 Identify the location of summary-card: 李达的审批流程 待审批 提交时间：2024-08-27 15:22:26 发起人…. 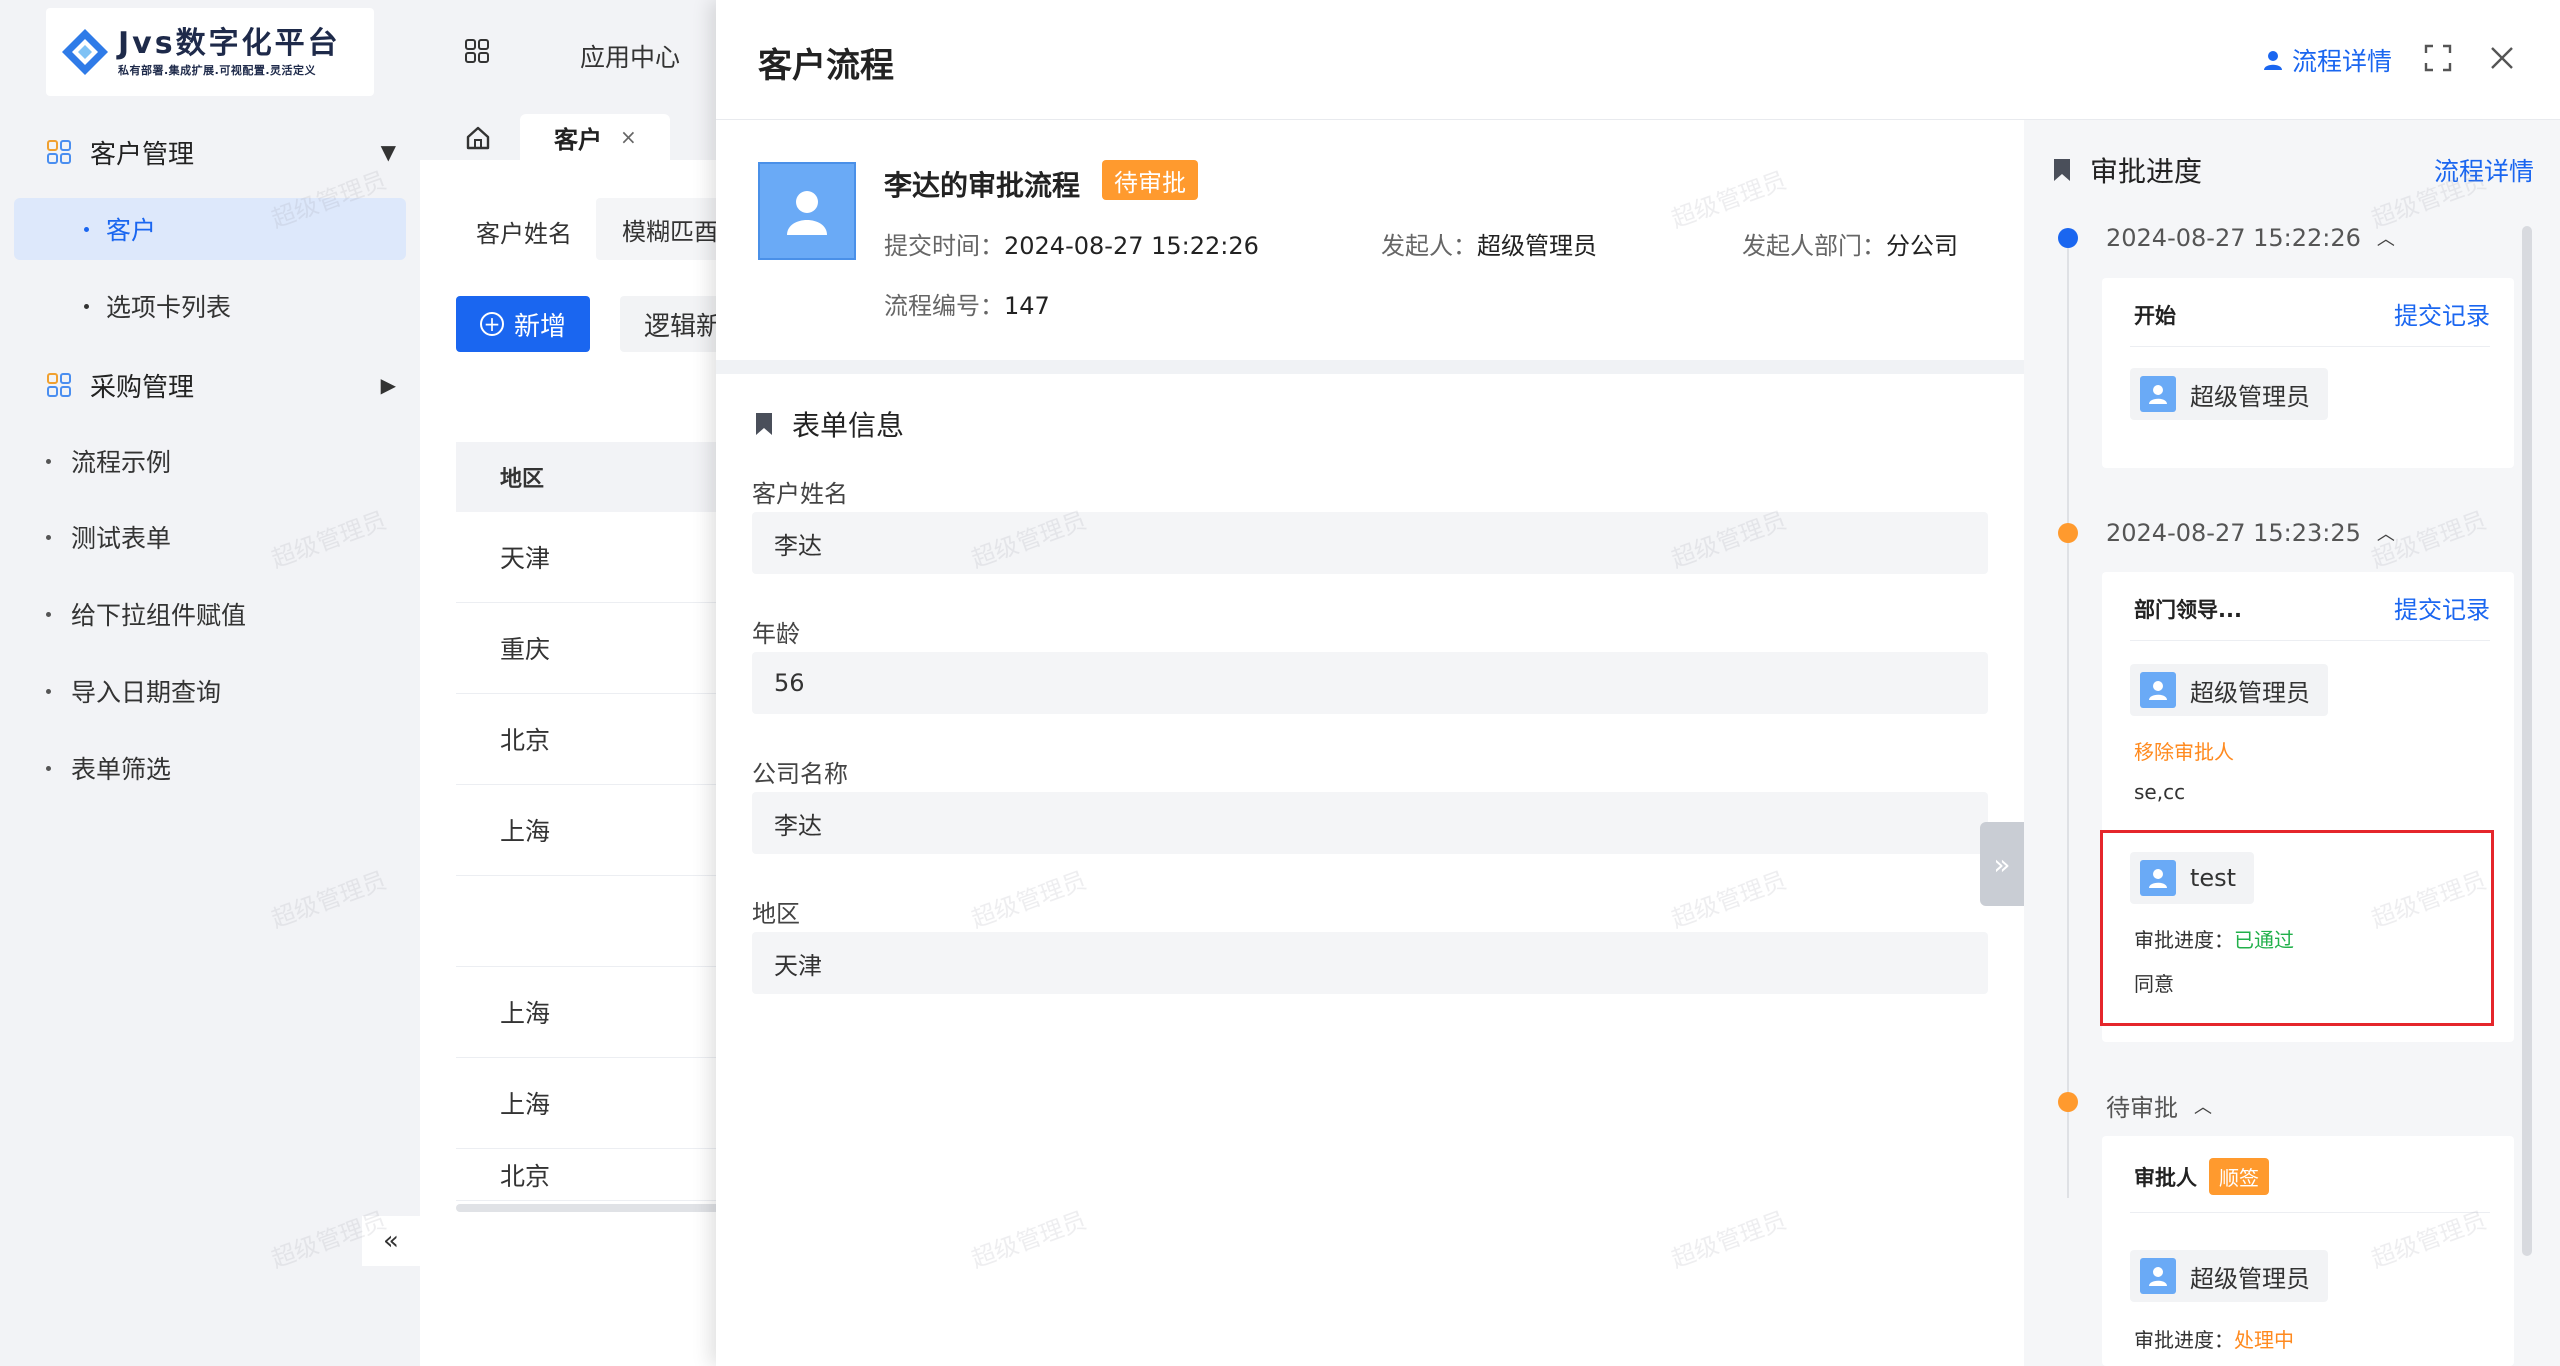
(1370, 240).